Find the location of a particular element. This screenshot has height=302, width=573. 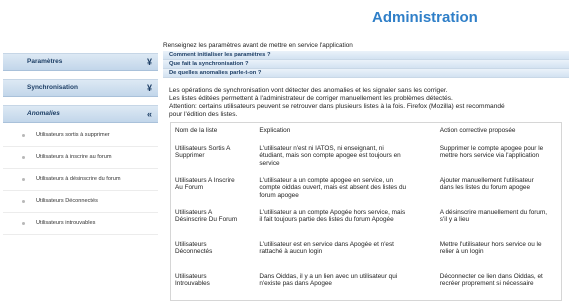

accordion-item-parametres: Comment initialiser les paramètres ? is located at coordinates (366, 55).